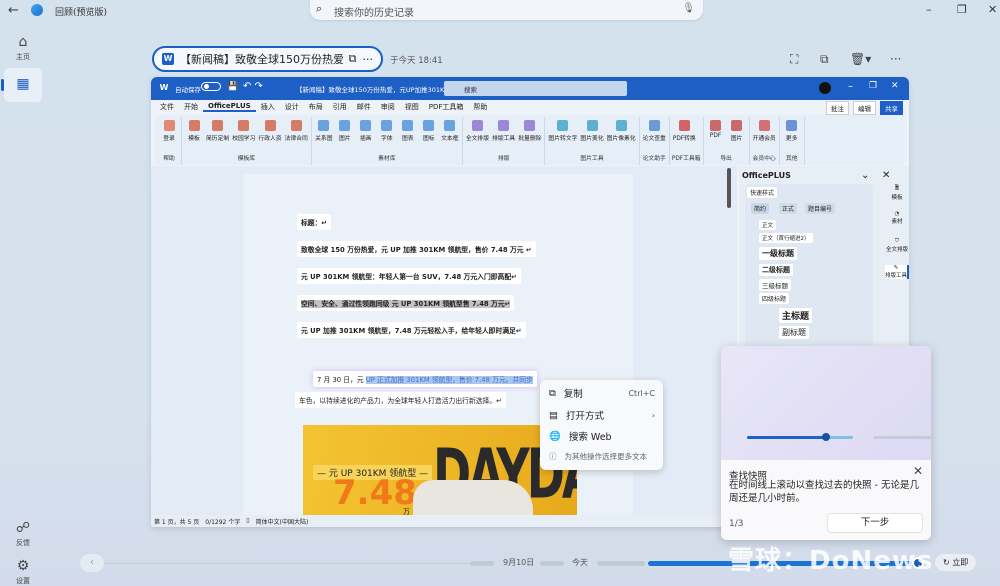 Image resolution: width=1000 pixels, height=586 pixels. Describe the element at coordinates (267, 59) in the screenshot. I see `snapshot-app-pill: W 【新闻稿】致敬全球150万份热爱，元... ⧉ ···` at that location.